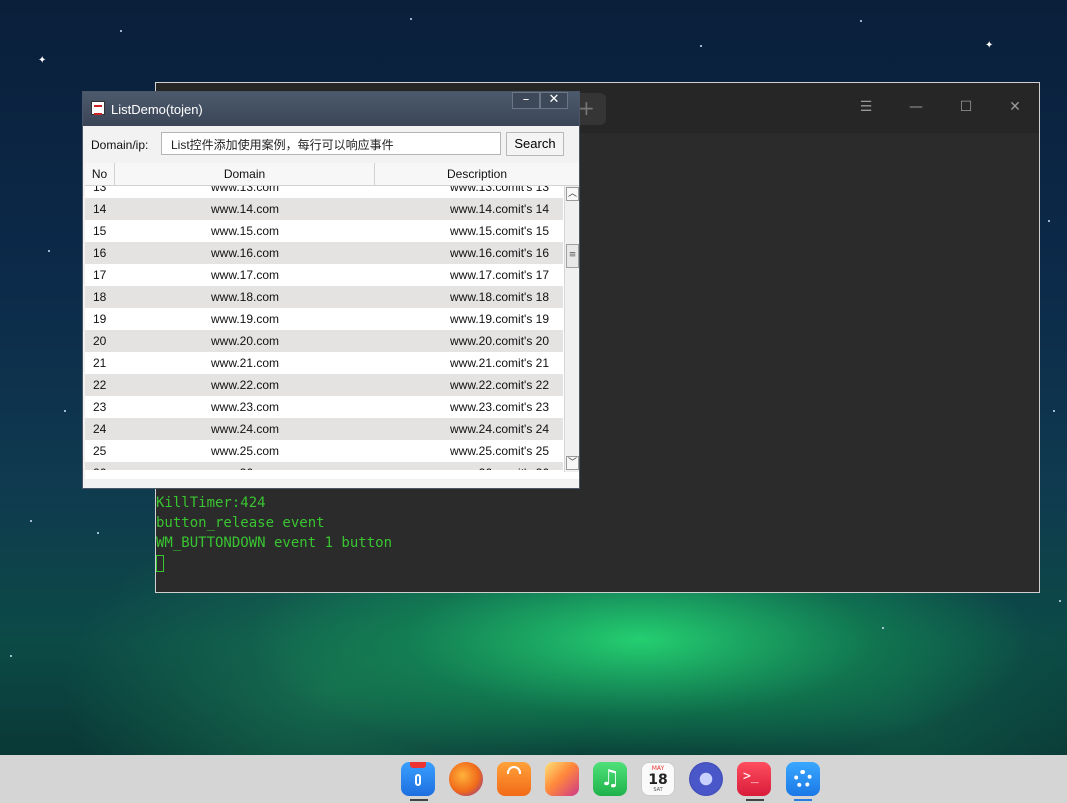  I want to click on cell-description: www.15.comit's 15, so click(499, 231).